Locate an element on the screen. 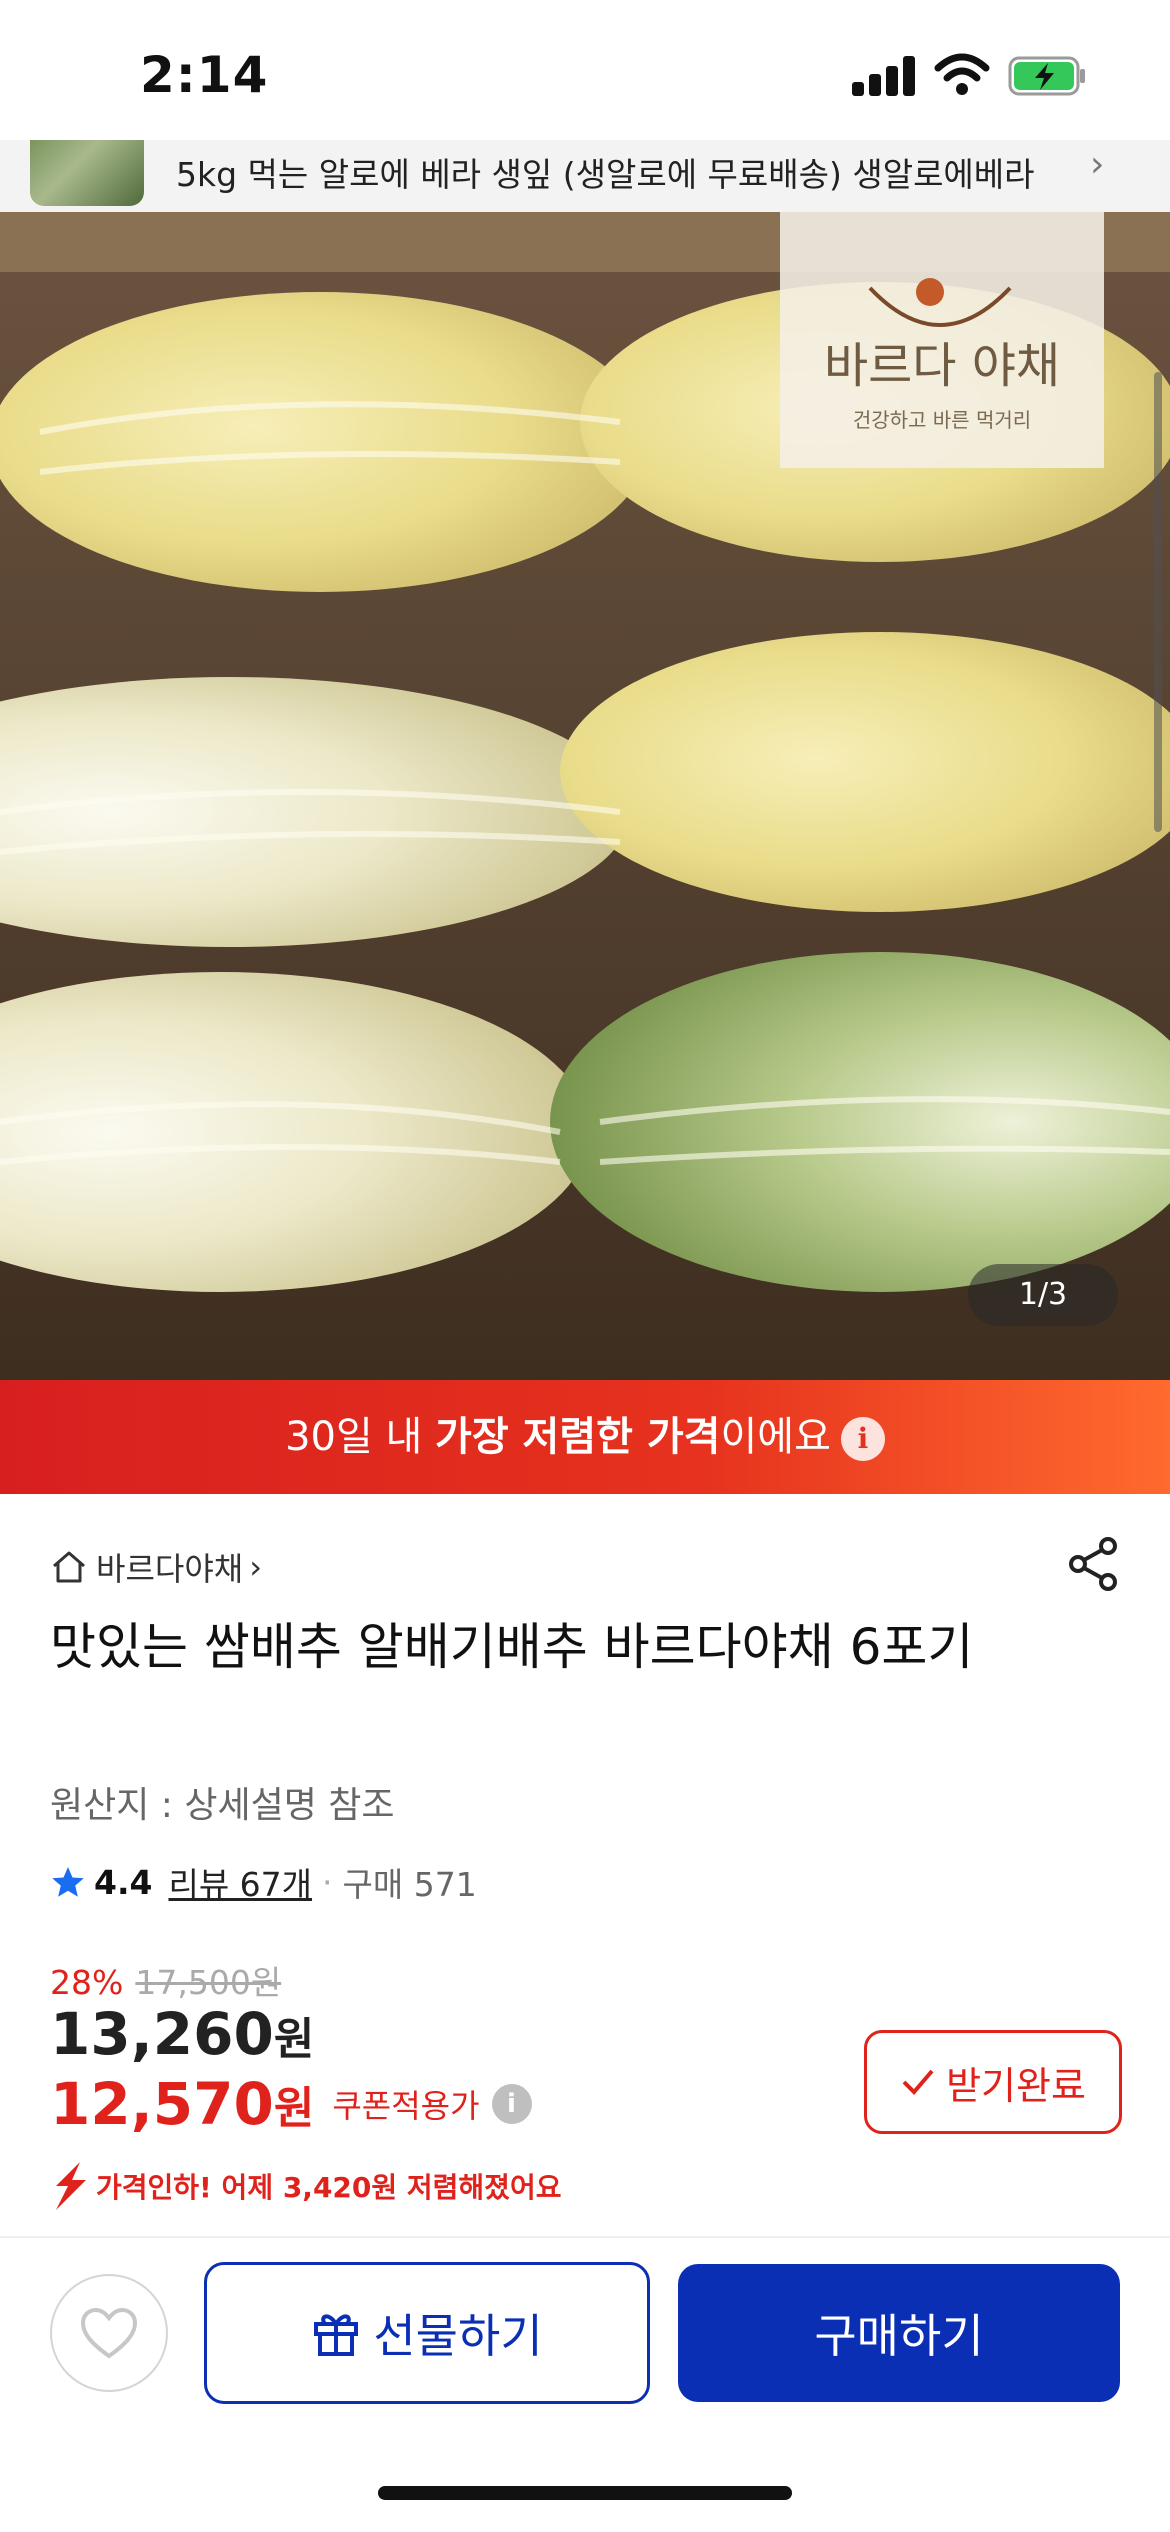 The width and height of the screenshot is (1170, 2532). wishlist-button is located at coordinates (109, 2333).